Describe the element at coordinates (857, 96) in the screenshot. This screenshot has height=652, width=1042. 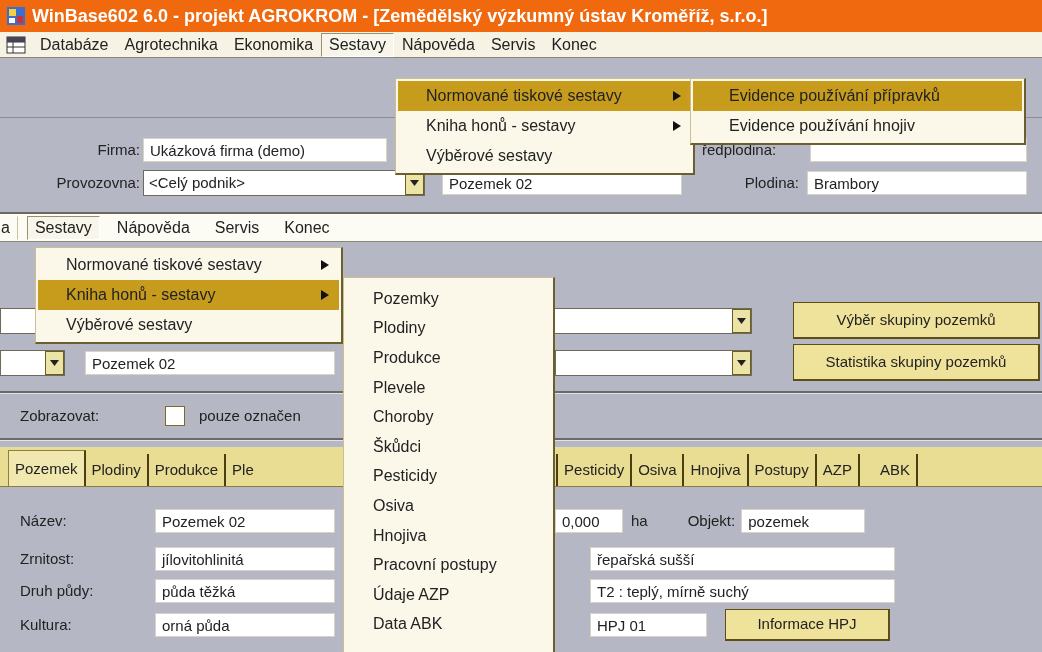
I see `menu-item: Evidence používání přípravků` at that location.